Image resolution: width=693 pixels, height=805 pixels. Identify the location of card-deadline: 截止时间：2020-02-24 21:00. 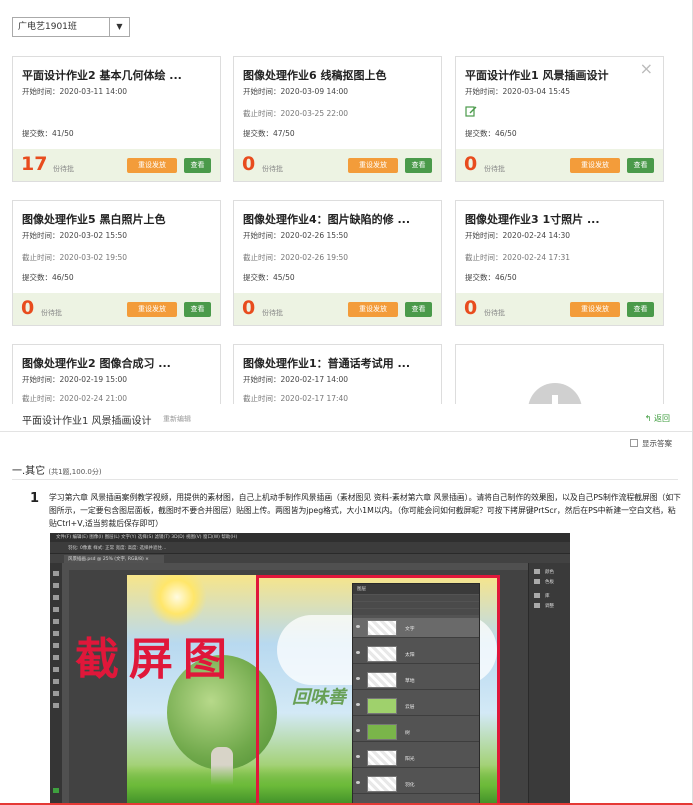
(75, 398).